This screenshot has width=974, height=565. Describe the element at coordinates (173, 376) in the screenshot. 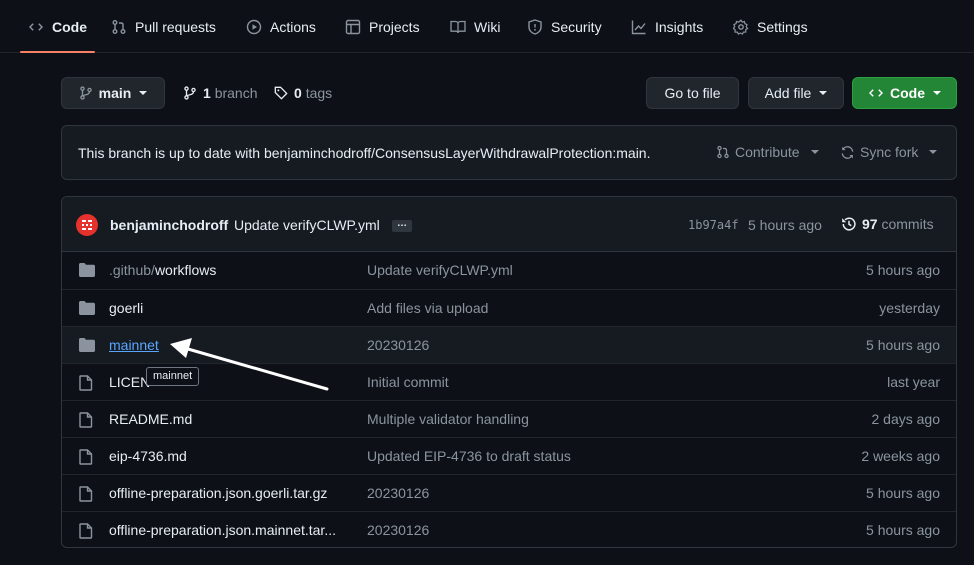

I see `link-tooltip: mainnet` at that location.